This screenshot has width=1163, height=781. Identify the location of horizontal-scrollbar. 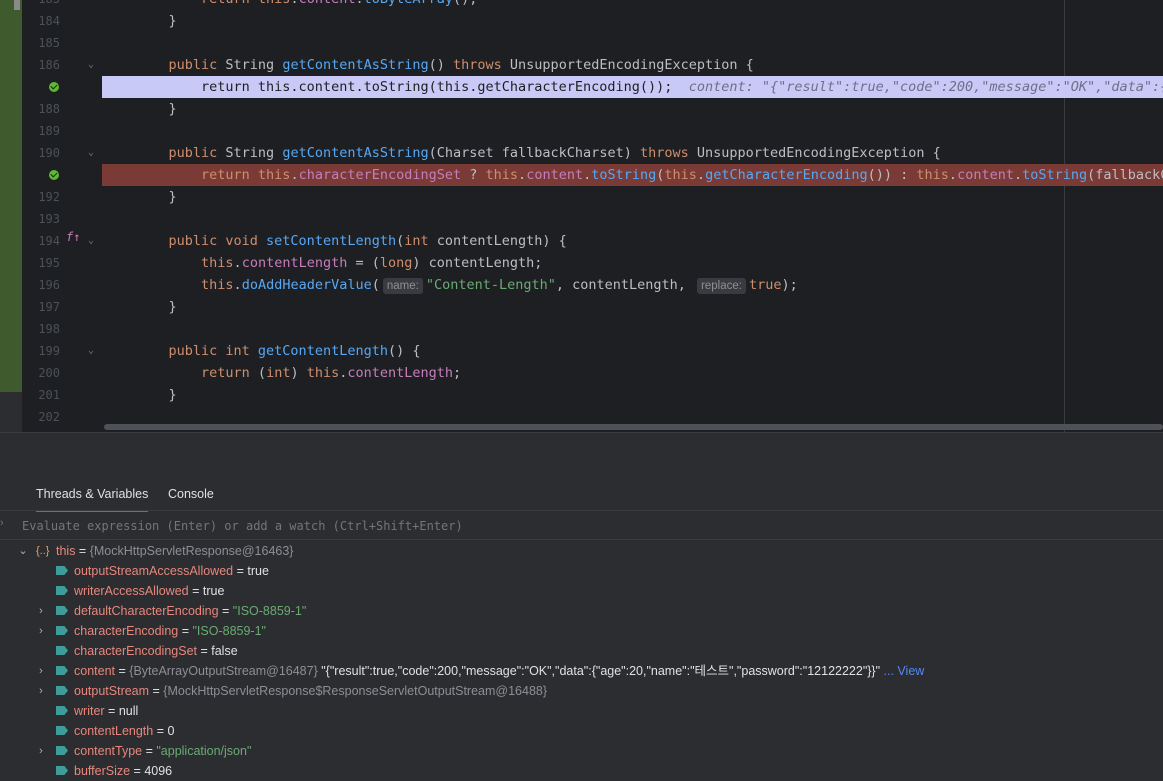
(633, 427).